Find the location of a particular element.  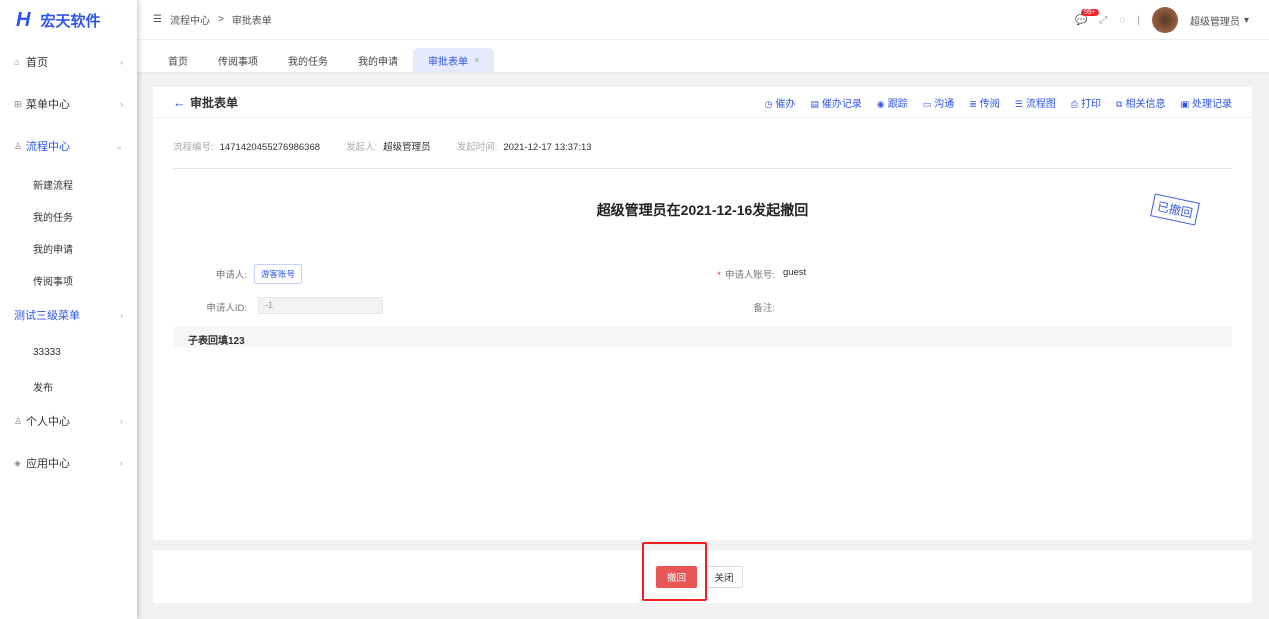

tab-my-tasks: 我的任务 is located at coordinates (308, 60).